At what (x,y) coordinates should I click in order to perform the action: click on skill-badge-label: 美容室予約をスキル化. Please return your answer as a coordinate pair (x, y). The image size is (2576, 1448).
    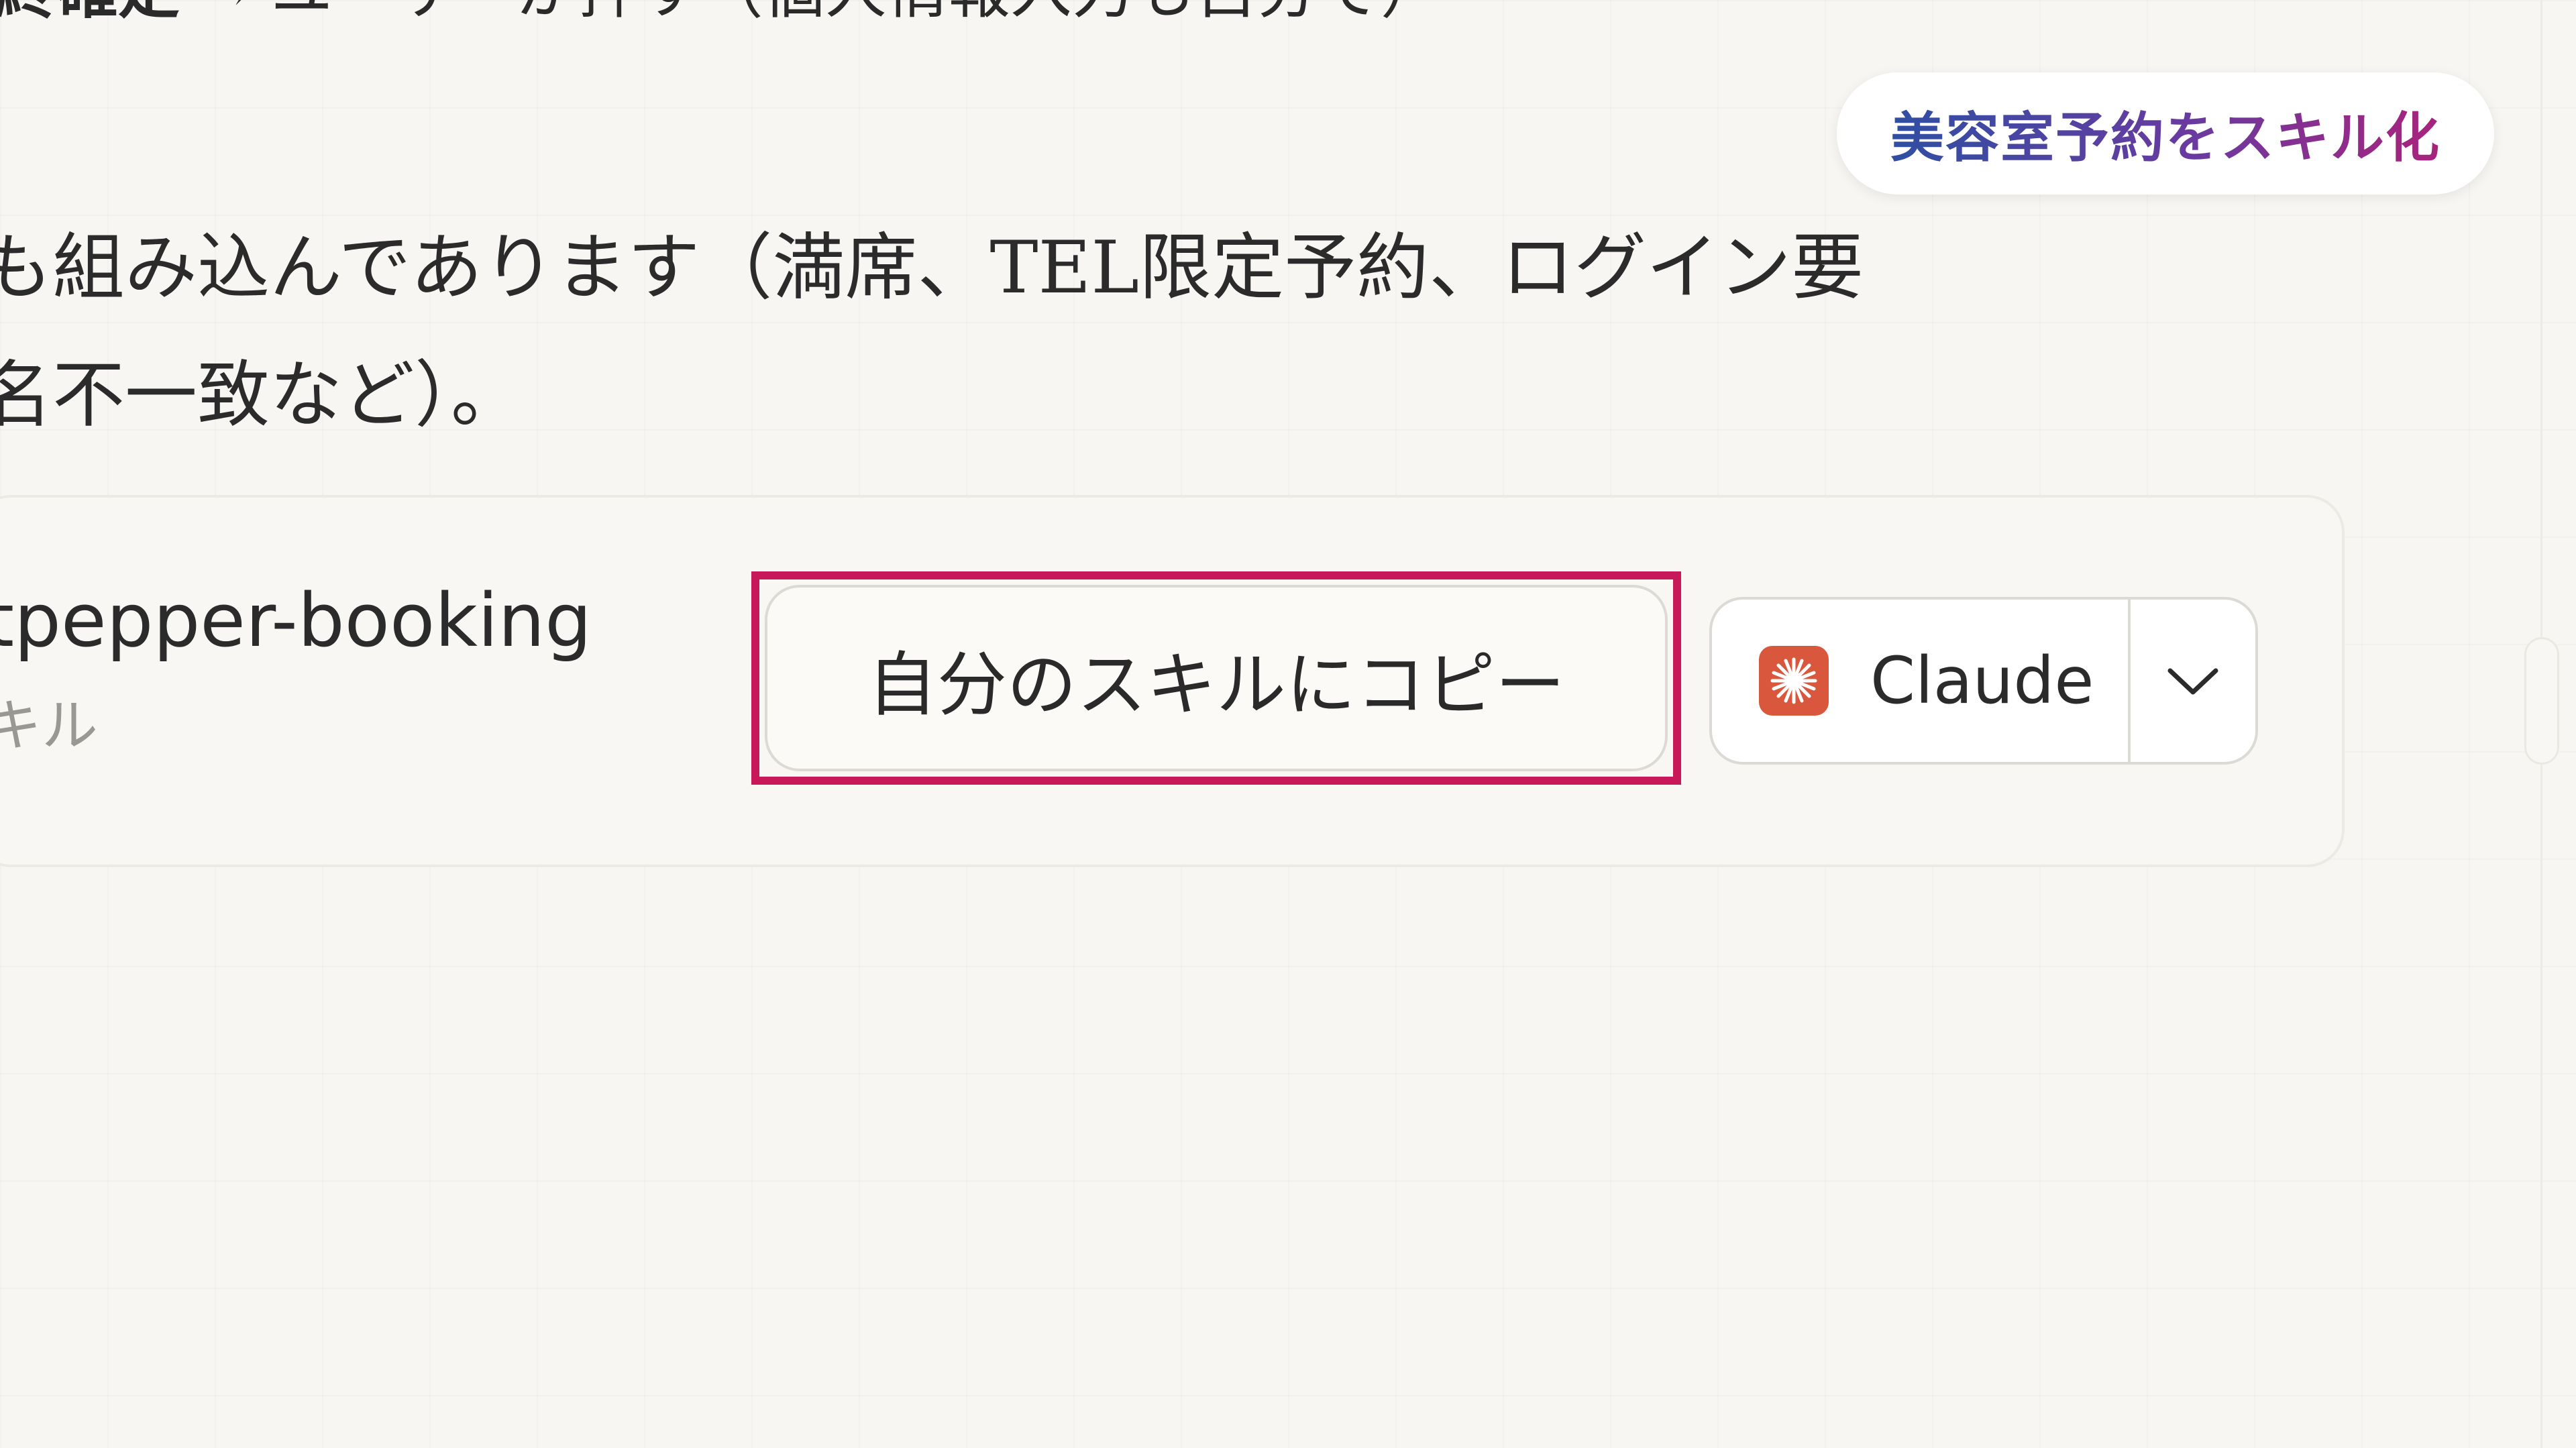
    Looking at the image, I should click on (2165, 133).